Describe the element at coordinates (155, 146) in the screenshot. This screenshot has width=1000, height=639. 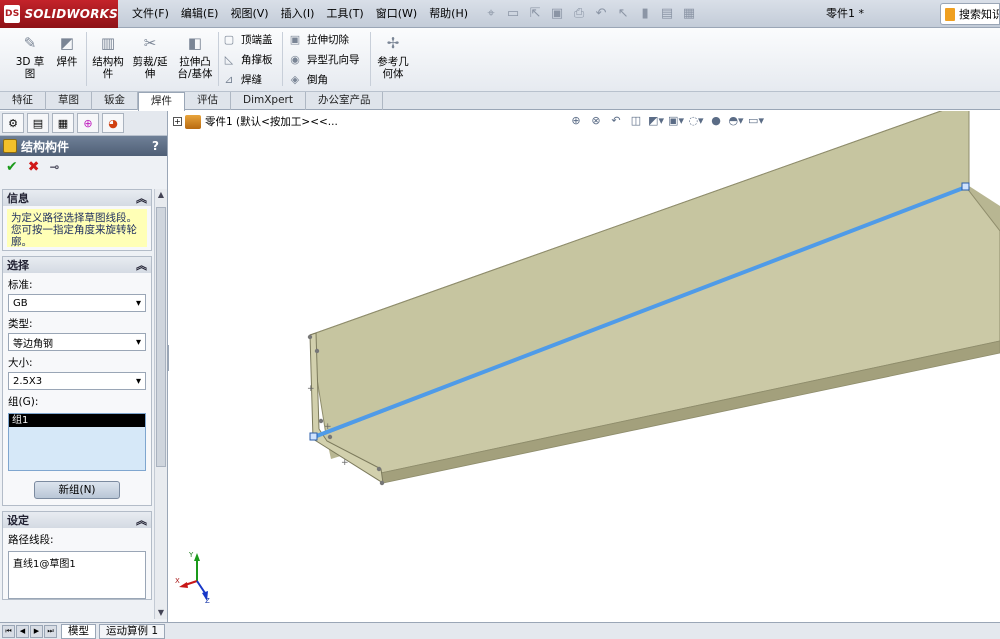
I see `help-icon: ?` at that location.